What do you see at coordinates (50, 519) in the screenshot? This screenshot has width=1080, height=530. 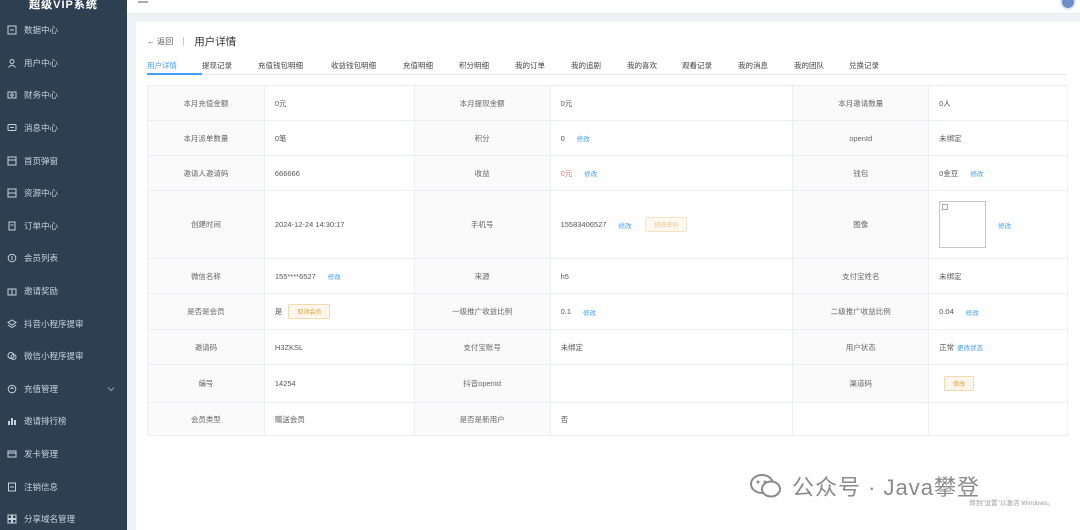 I see `sidebar-item-label: 分享域名管理` at bounding box center [50, 519].